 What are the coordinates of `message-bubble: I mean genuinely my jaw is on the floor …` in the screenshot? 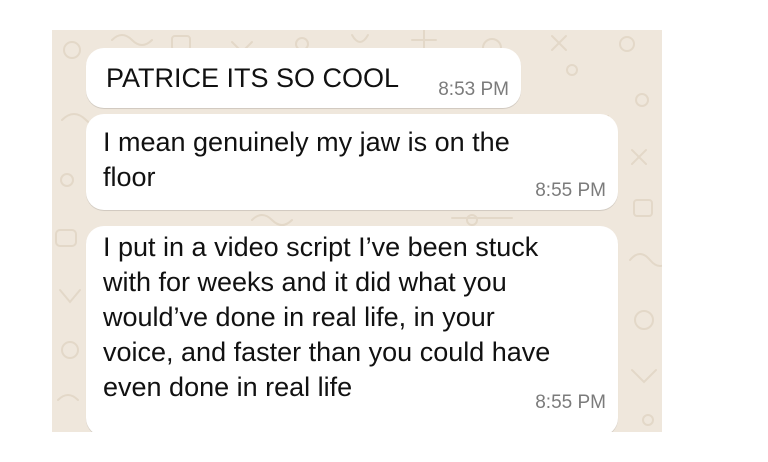 It's located at (352, 162).